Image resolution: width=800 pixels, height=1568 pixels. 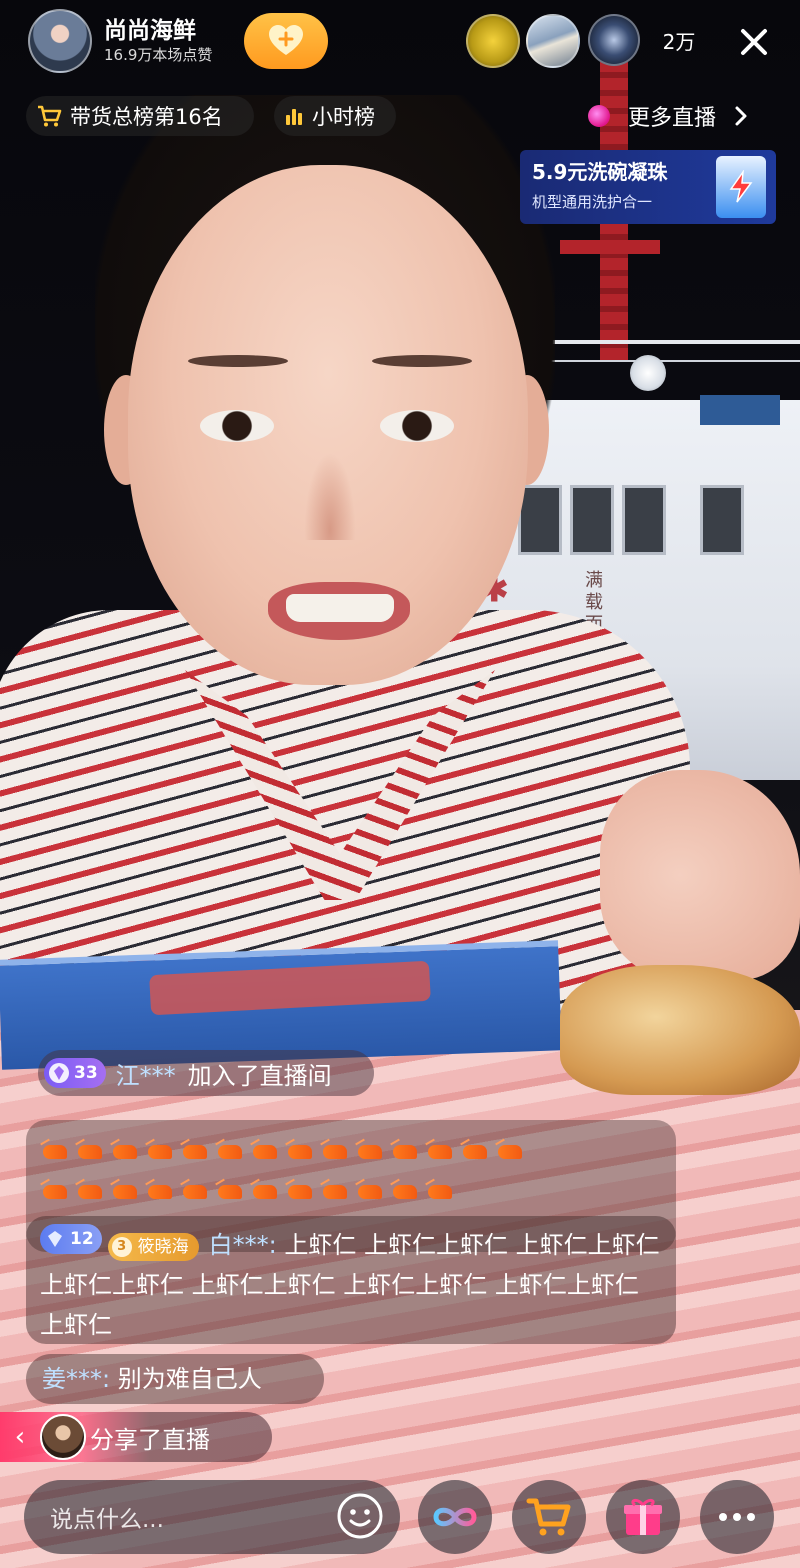 What do you see at coordinates (60, 41) in the screenshot?
I see `host-avatar` at bounding box center [60, 41].